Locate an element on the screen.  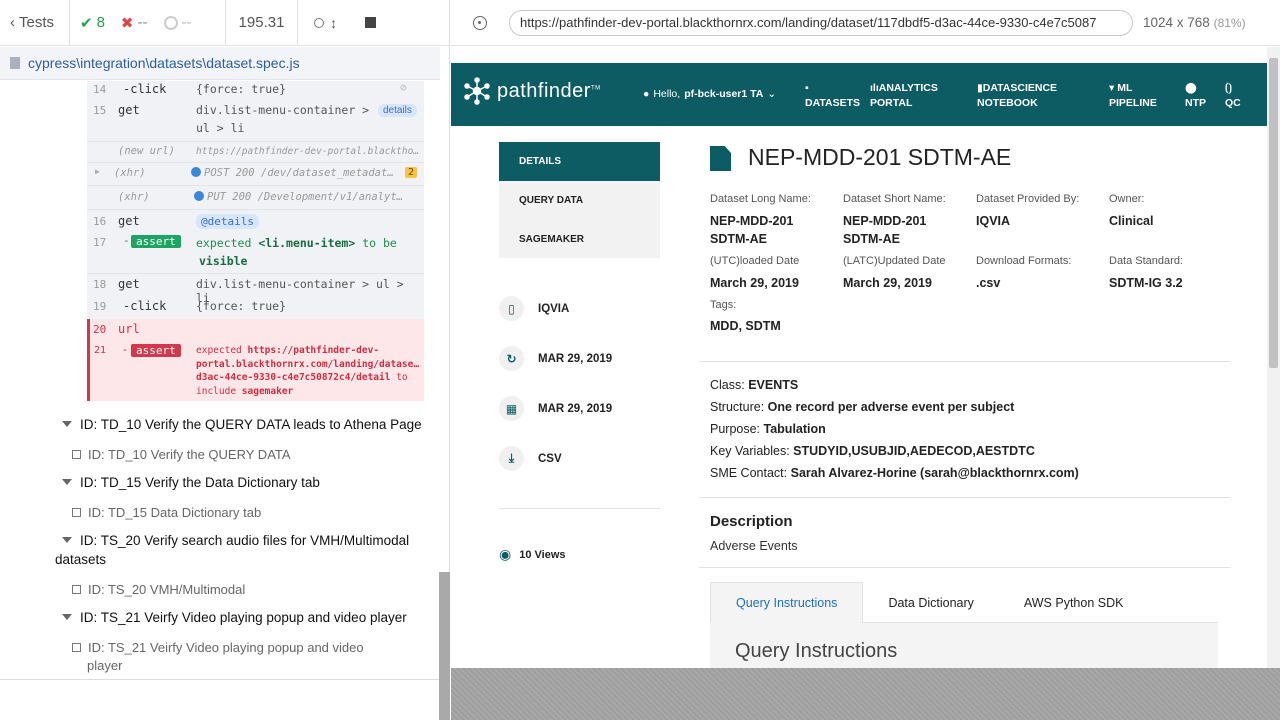
stop-button is located at coordinates (370, 22).